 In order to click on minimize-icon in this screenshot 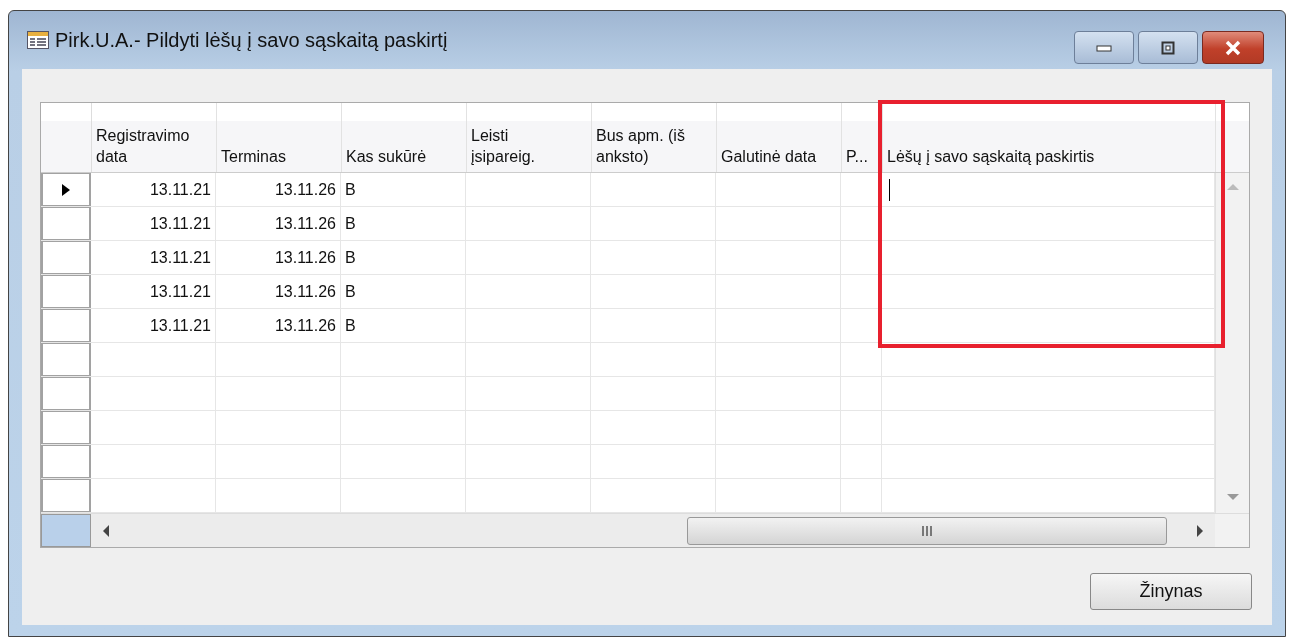, I will do `click(1104, 47)`.